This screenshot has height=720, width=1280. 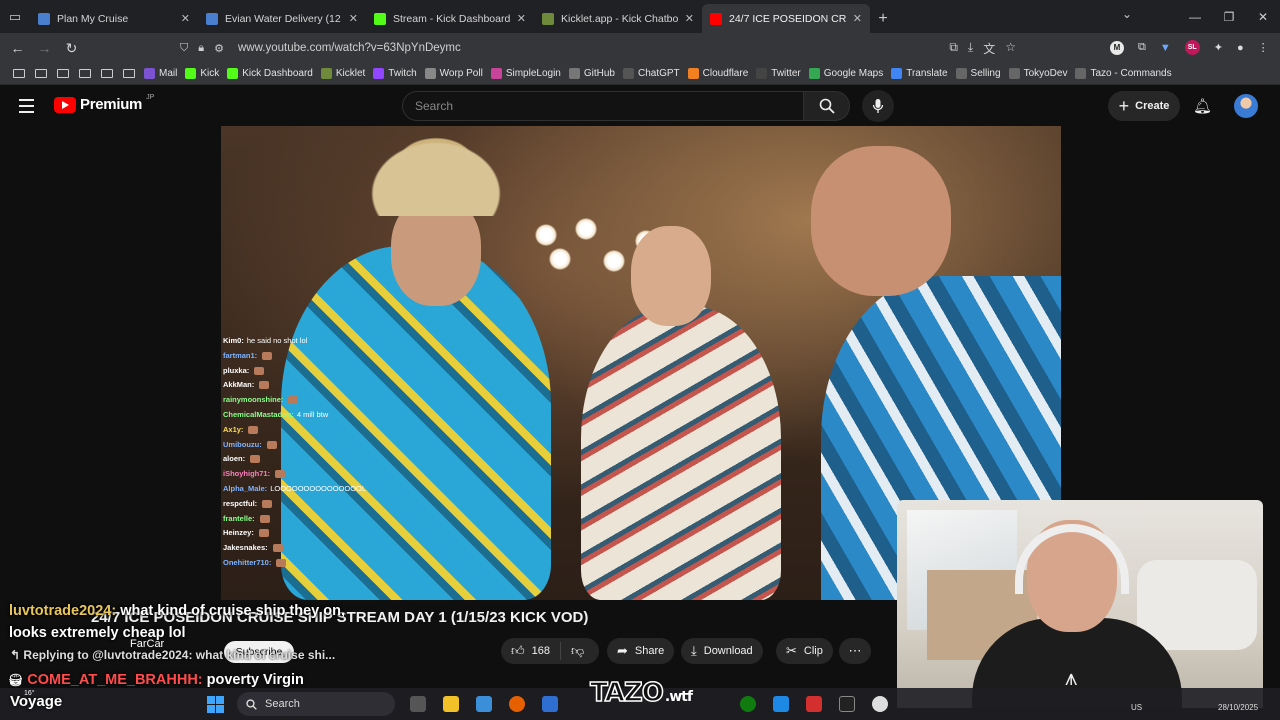 What do you see at coordinates (978, 73) in the screenshot?
I see `bookmark-item: Selling` at bounding box center [978, 73].